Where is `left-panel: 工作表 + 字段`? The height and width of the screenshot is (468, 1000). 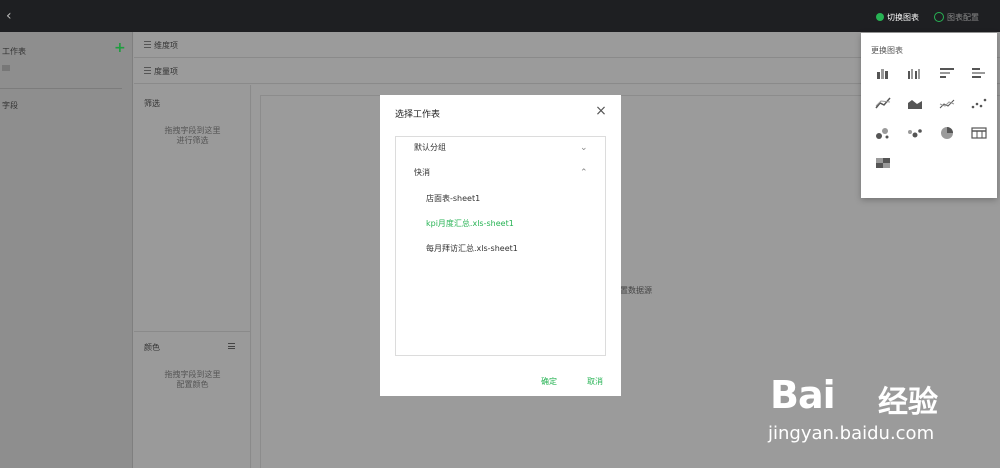 left-panel: 工作表 + 字段 is located at coordinates (66, 250).